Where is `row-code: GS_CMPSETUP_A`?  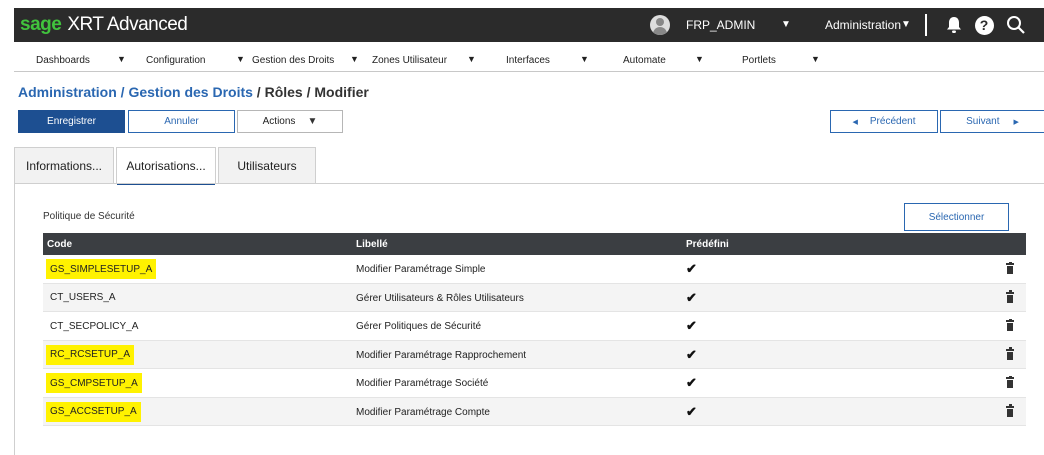
row-code: GS_CMPSETUP_A is located at coordinates (94, 383).